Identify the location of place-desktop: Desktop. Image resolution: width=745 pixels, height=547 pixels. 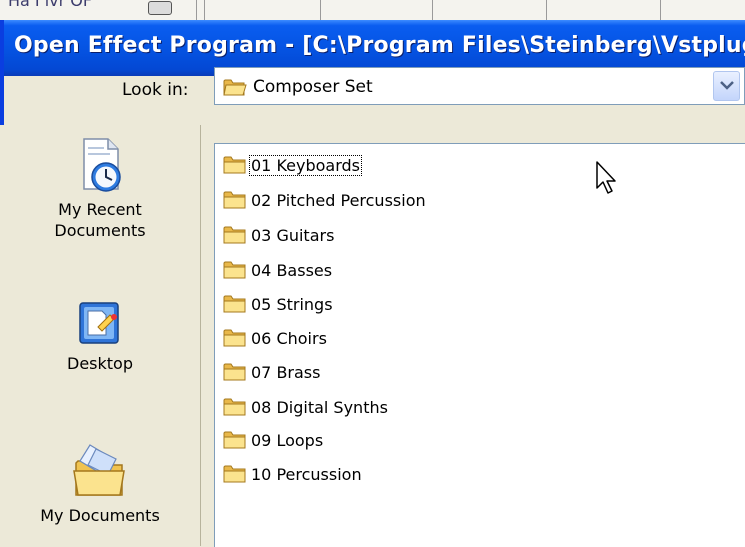
(100, 335).